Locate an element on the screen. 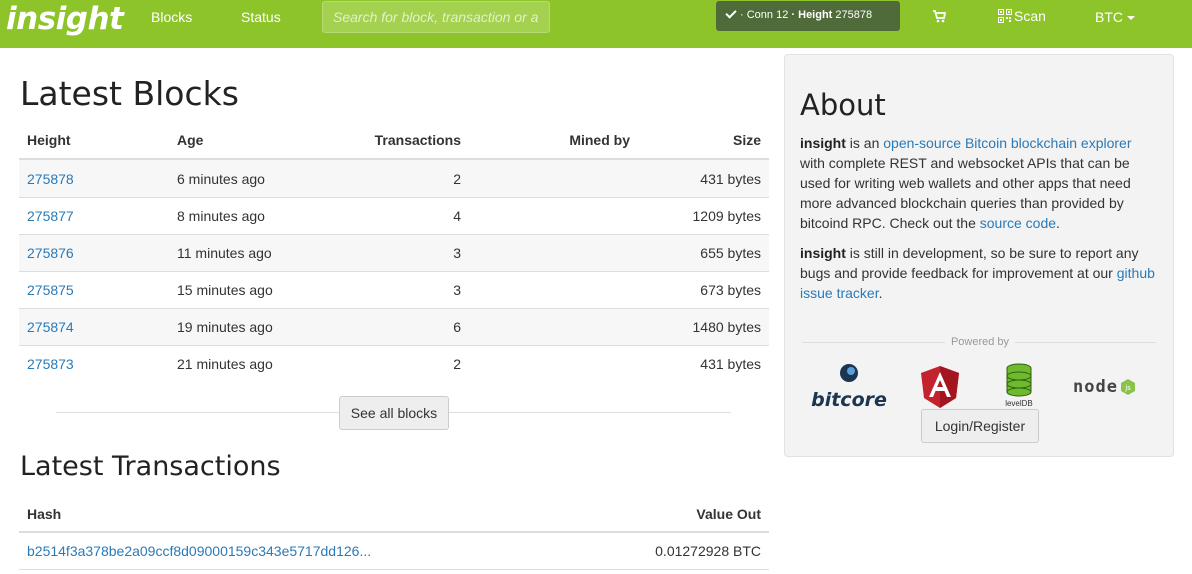  connection-status: · Conn 12 · Height 275878 is located at coordinates (808, 16).